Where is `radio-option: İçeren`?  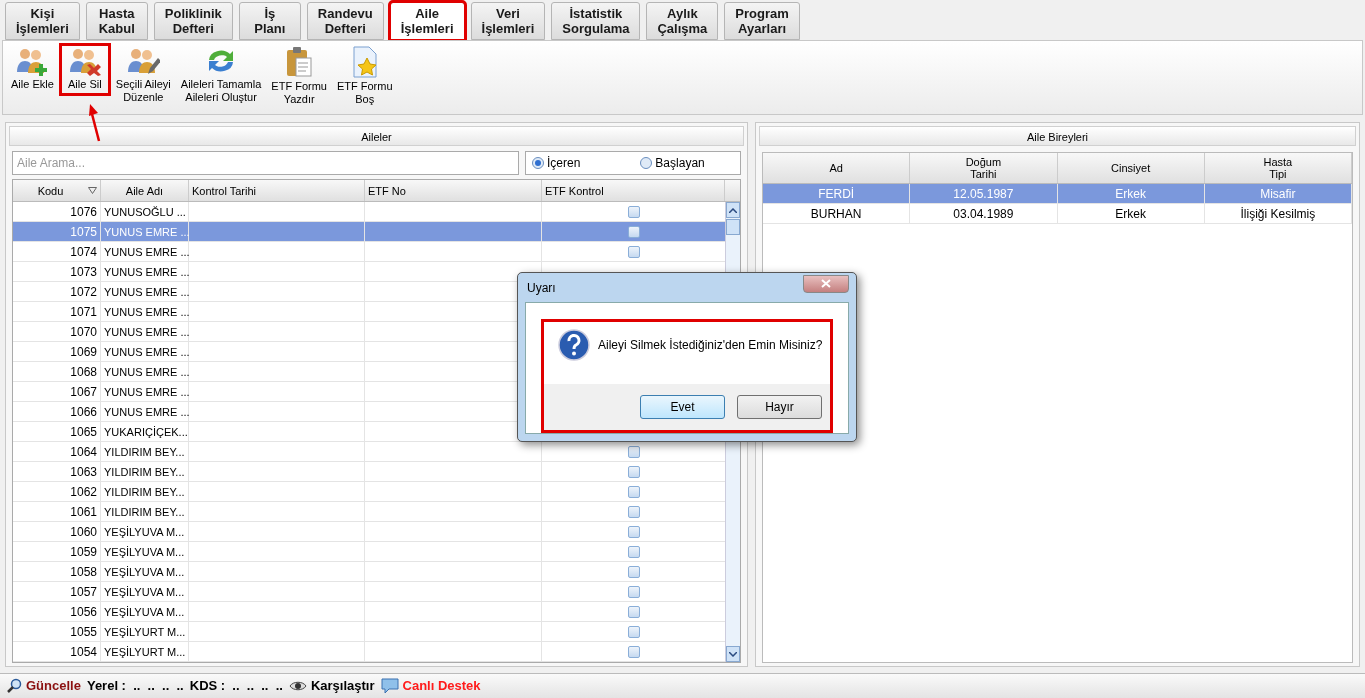 radio-option: İçeren is located at coordinates (556, 163).